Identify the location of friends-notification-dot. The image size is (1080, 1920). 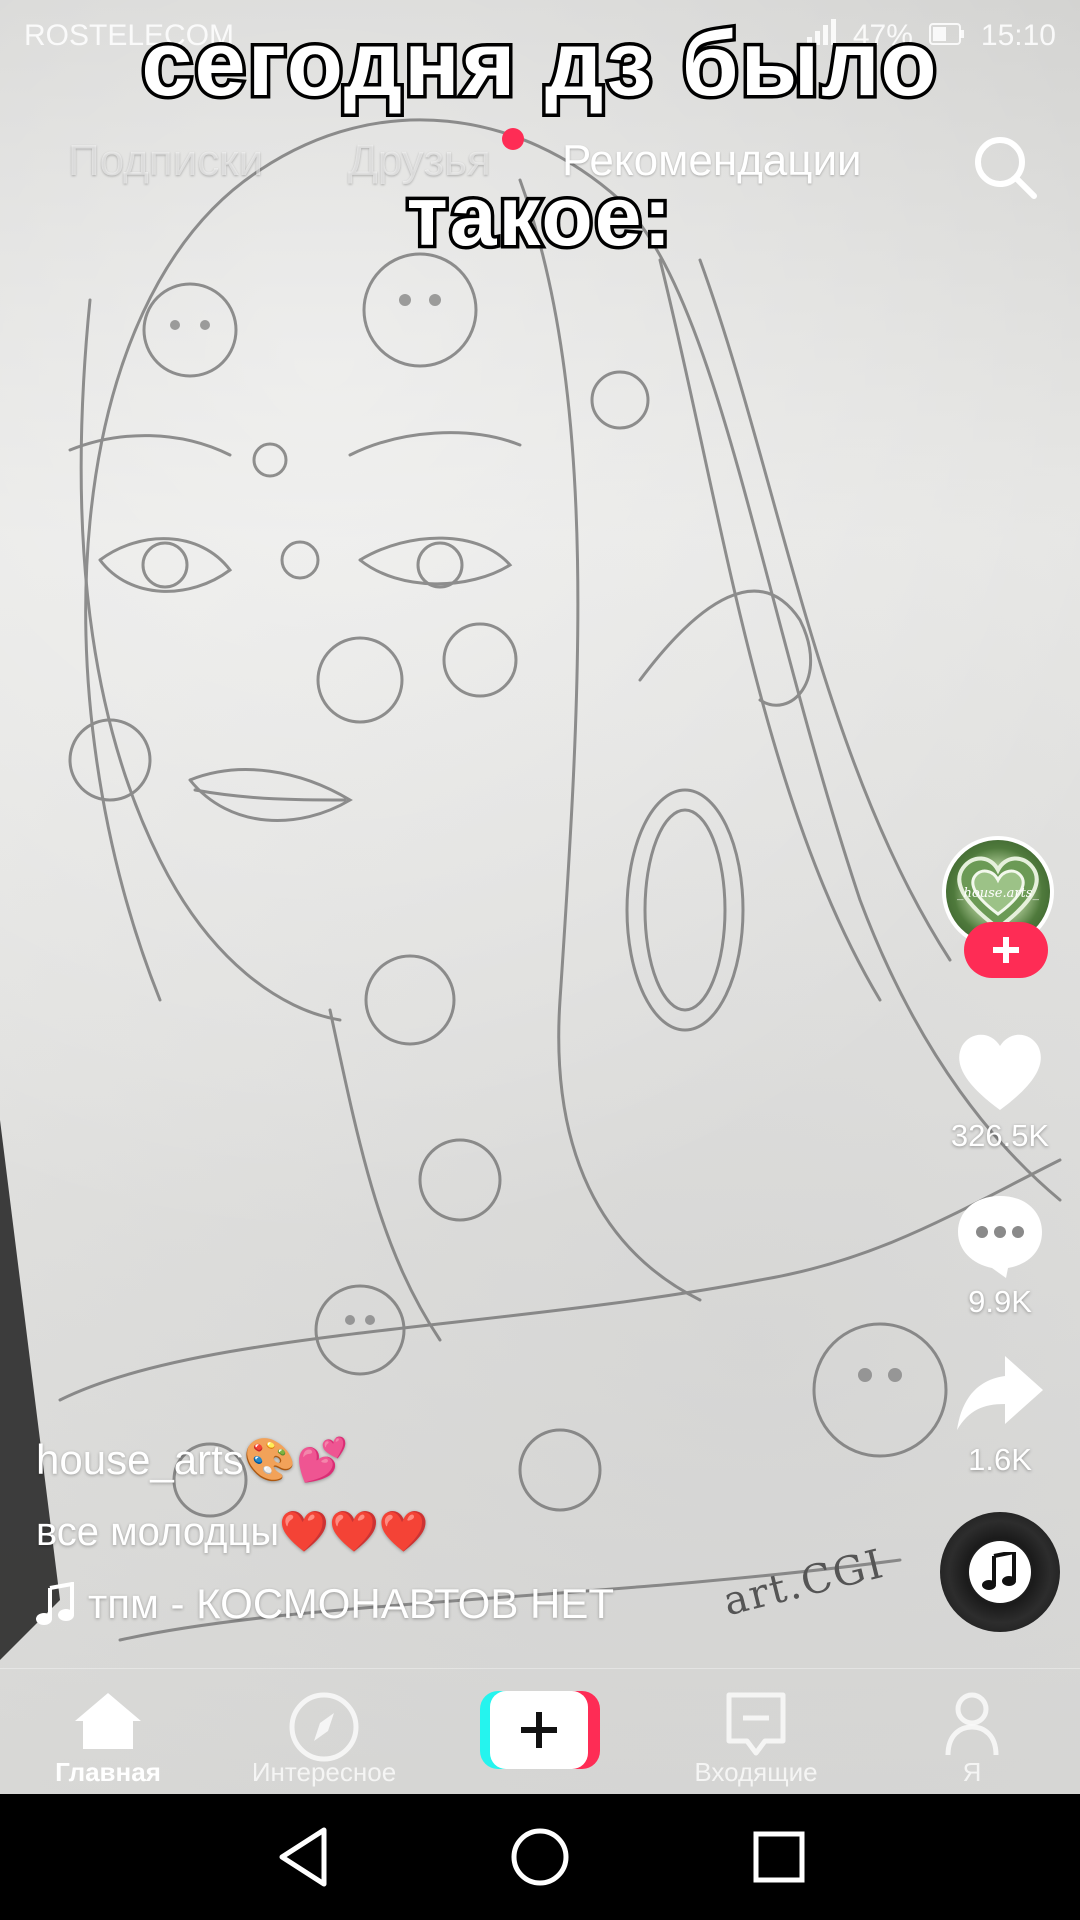
(513, 139).